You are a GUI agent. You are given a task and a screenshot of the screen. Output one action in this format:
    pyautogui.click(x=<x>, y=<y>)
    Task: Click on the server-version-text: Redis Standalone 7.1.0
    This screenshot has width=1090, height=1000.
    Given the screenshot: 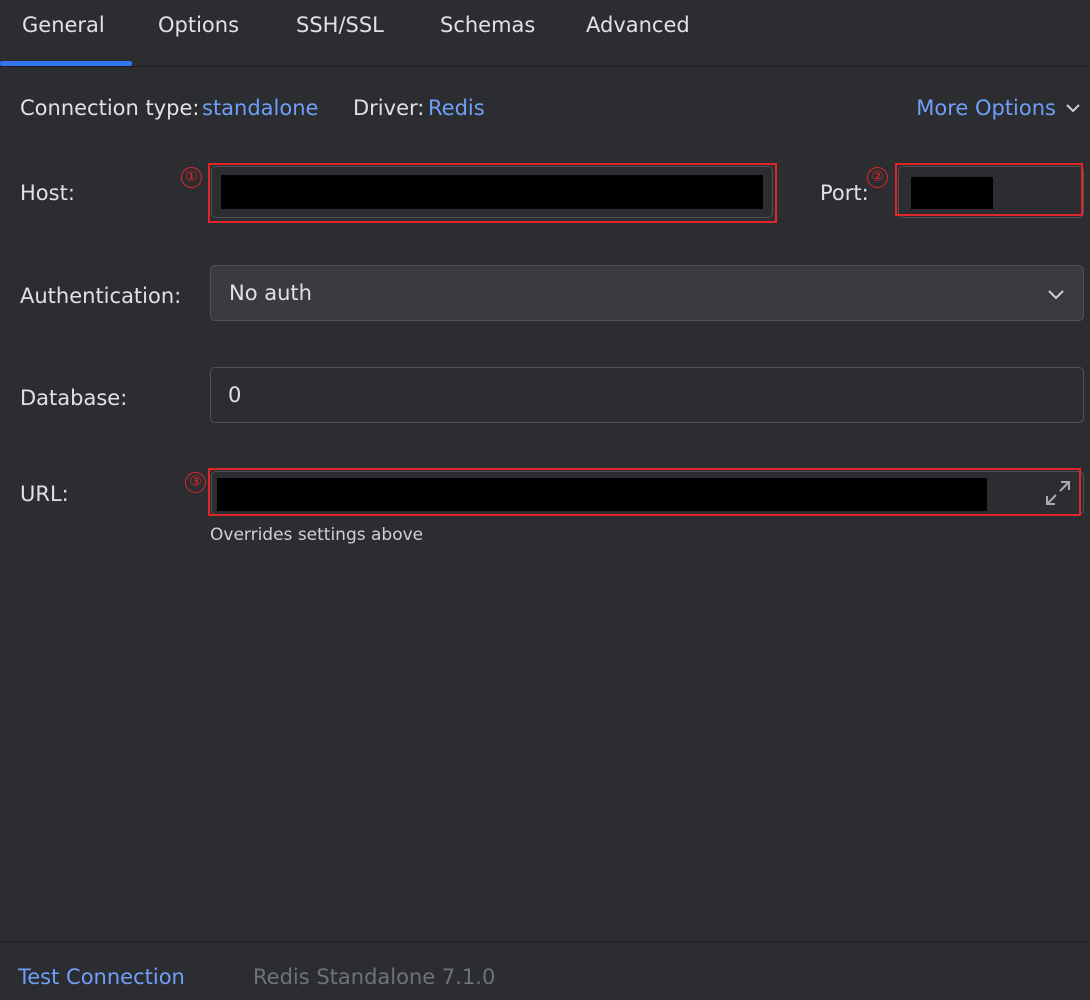 What is the action you would take?
    pyautogui.click(x=374, y=977)
    